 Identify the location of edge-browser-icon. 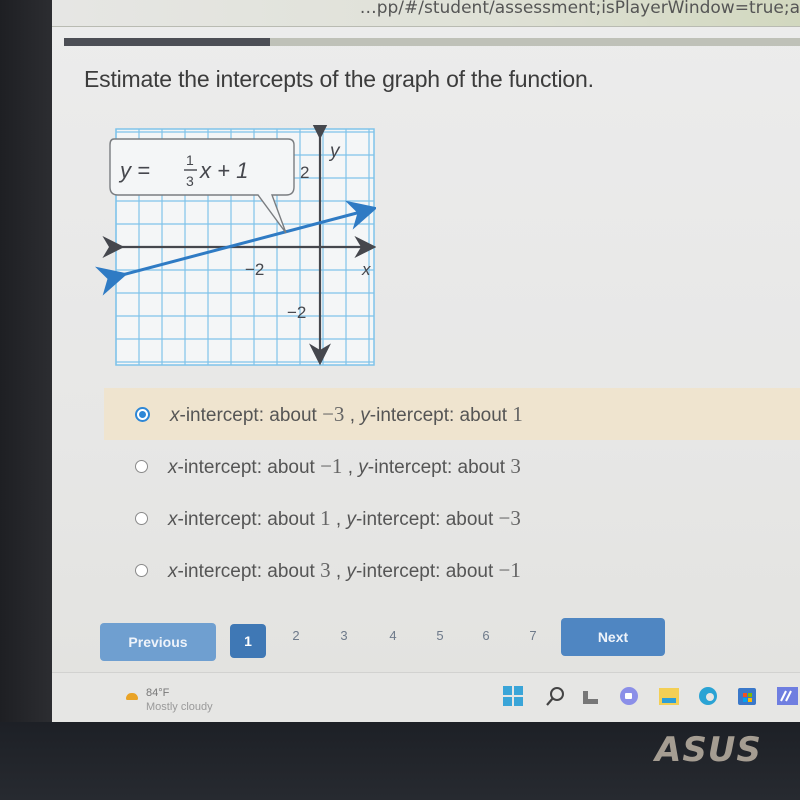
(708, 696).